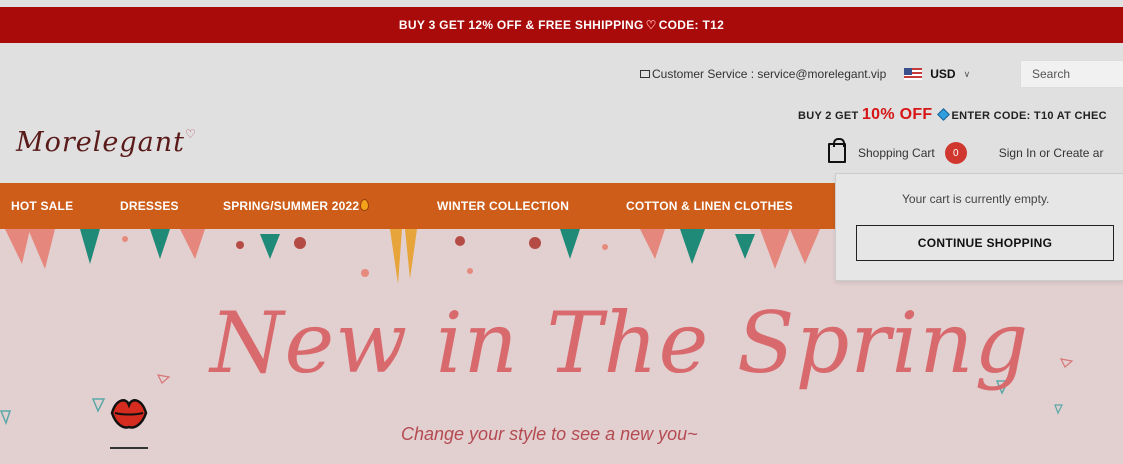 The width and height of the screenshot is (1123, 464). What do you see at coordinates (549, 434) in the screenshot?
I see `banner-tagline: Change your style to see a new you~` at bounding box center [549, 434].